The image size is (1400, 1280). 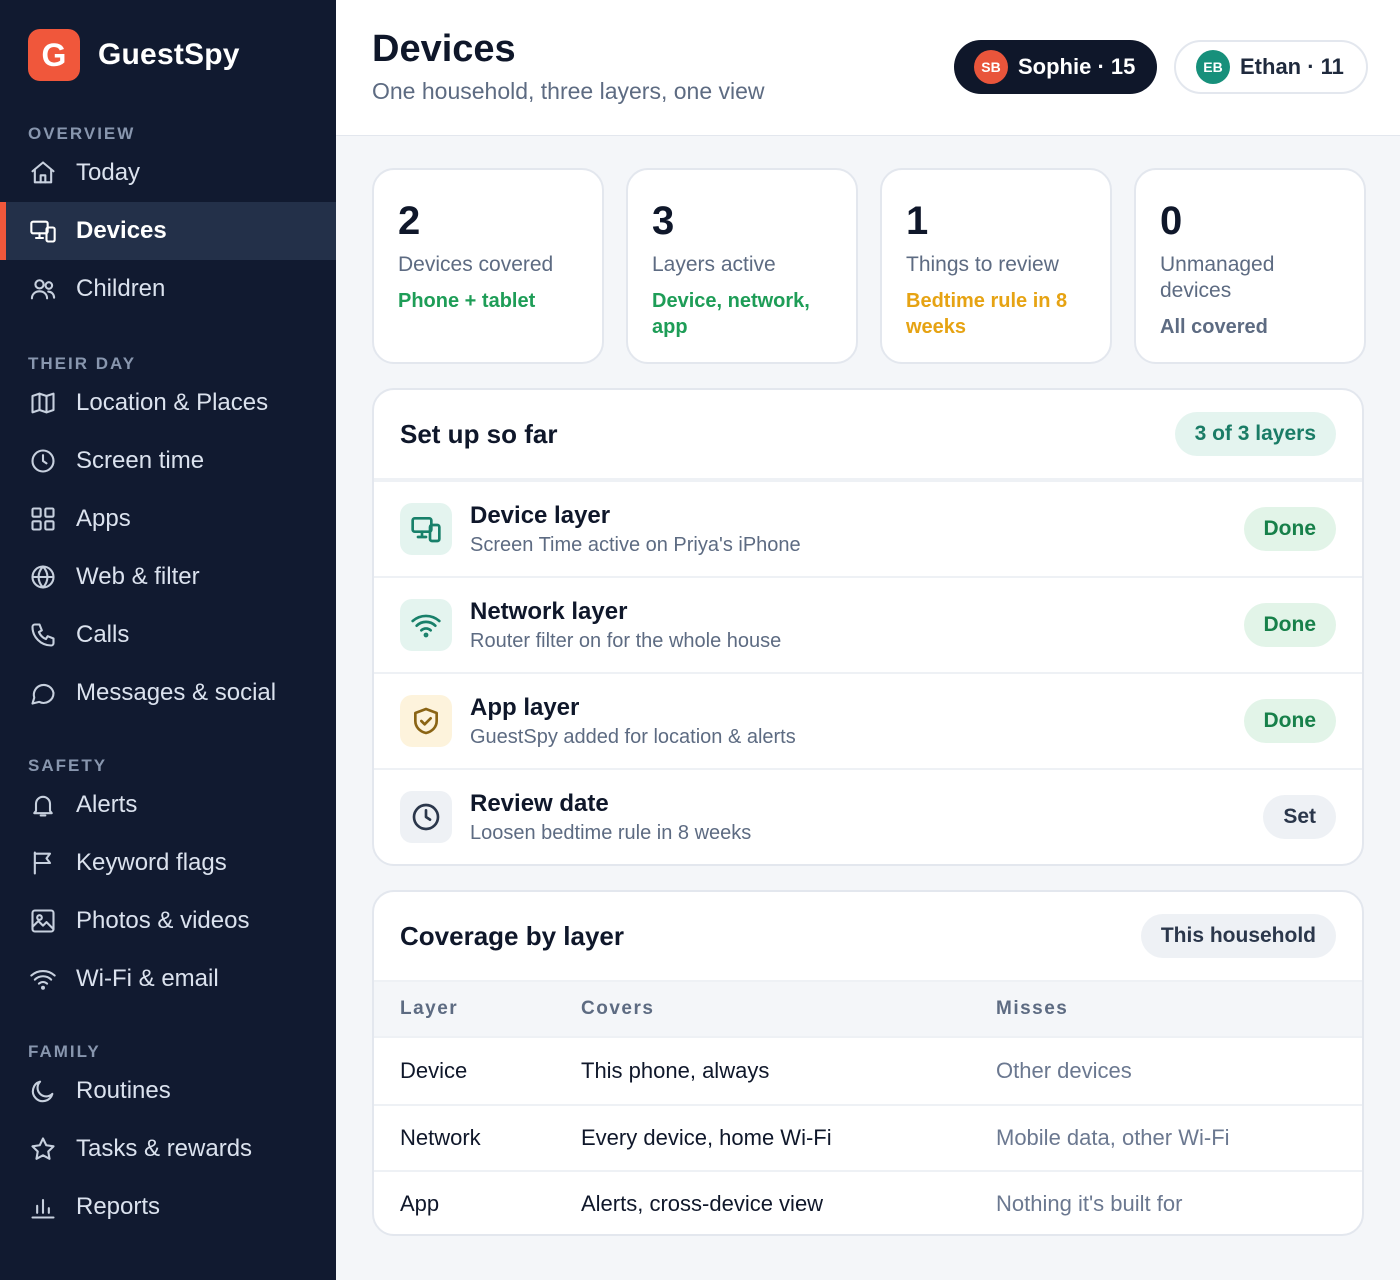 What do you see at coordinates (635, 544) in the screenshot?
I see `row-subtitle: Screen Time active on Priya's iPhone` at bounding box center [635, 544].